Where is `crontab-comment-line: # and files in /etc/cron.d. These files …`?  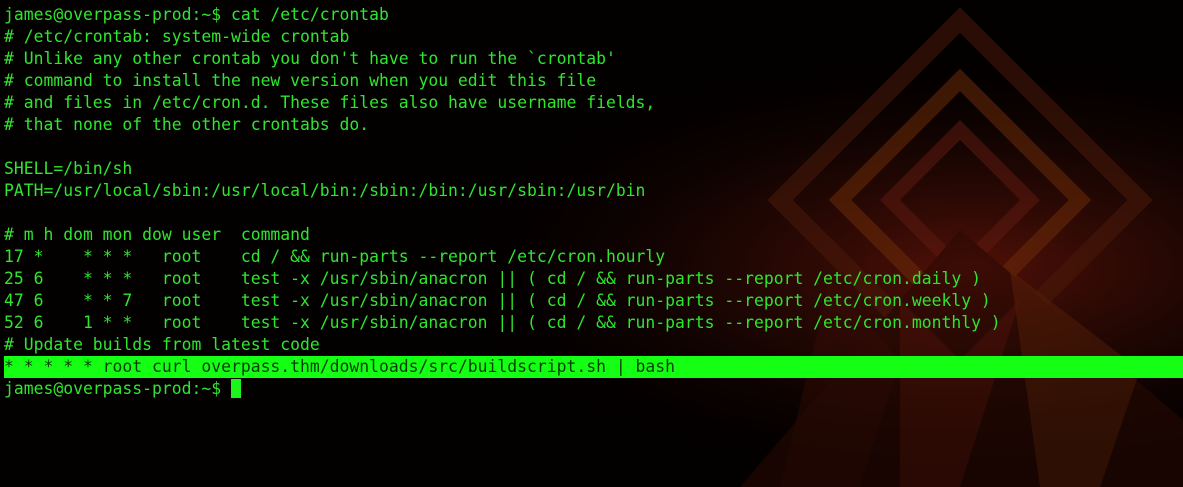 crontab-comment-line: # and files in /etc/cron.d. These files … is located at coordinates (330, 102).